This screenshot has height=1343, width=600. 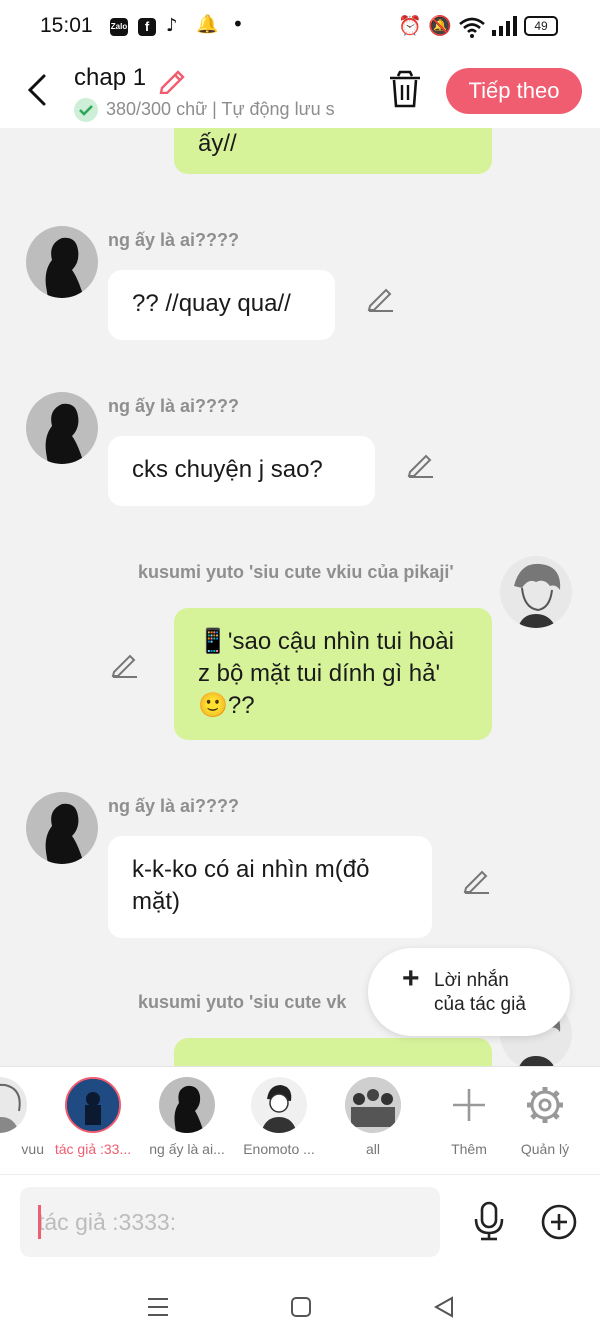 I want to click on message-bubble: ấy//, so click(x=333, y=151).